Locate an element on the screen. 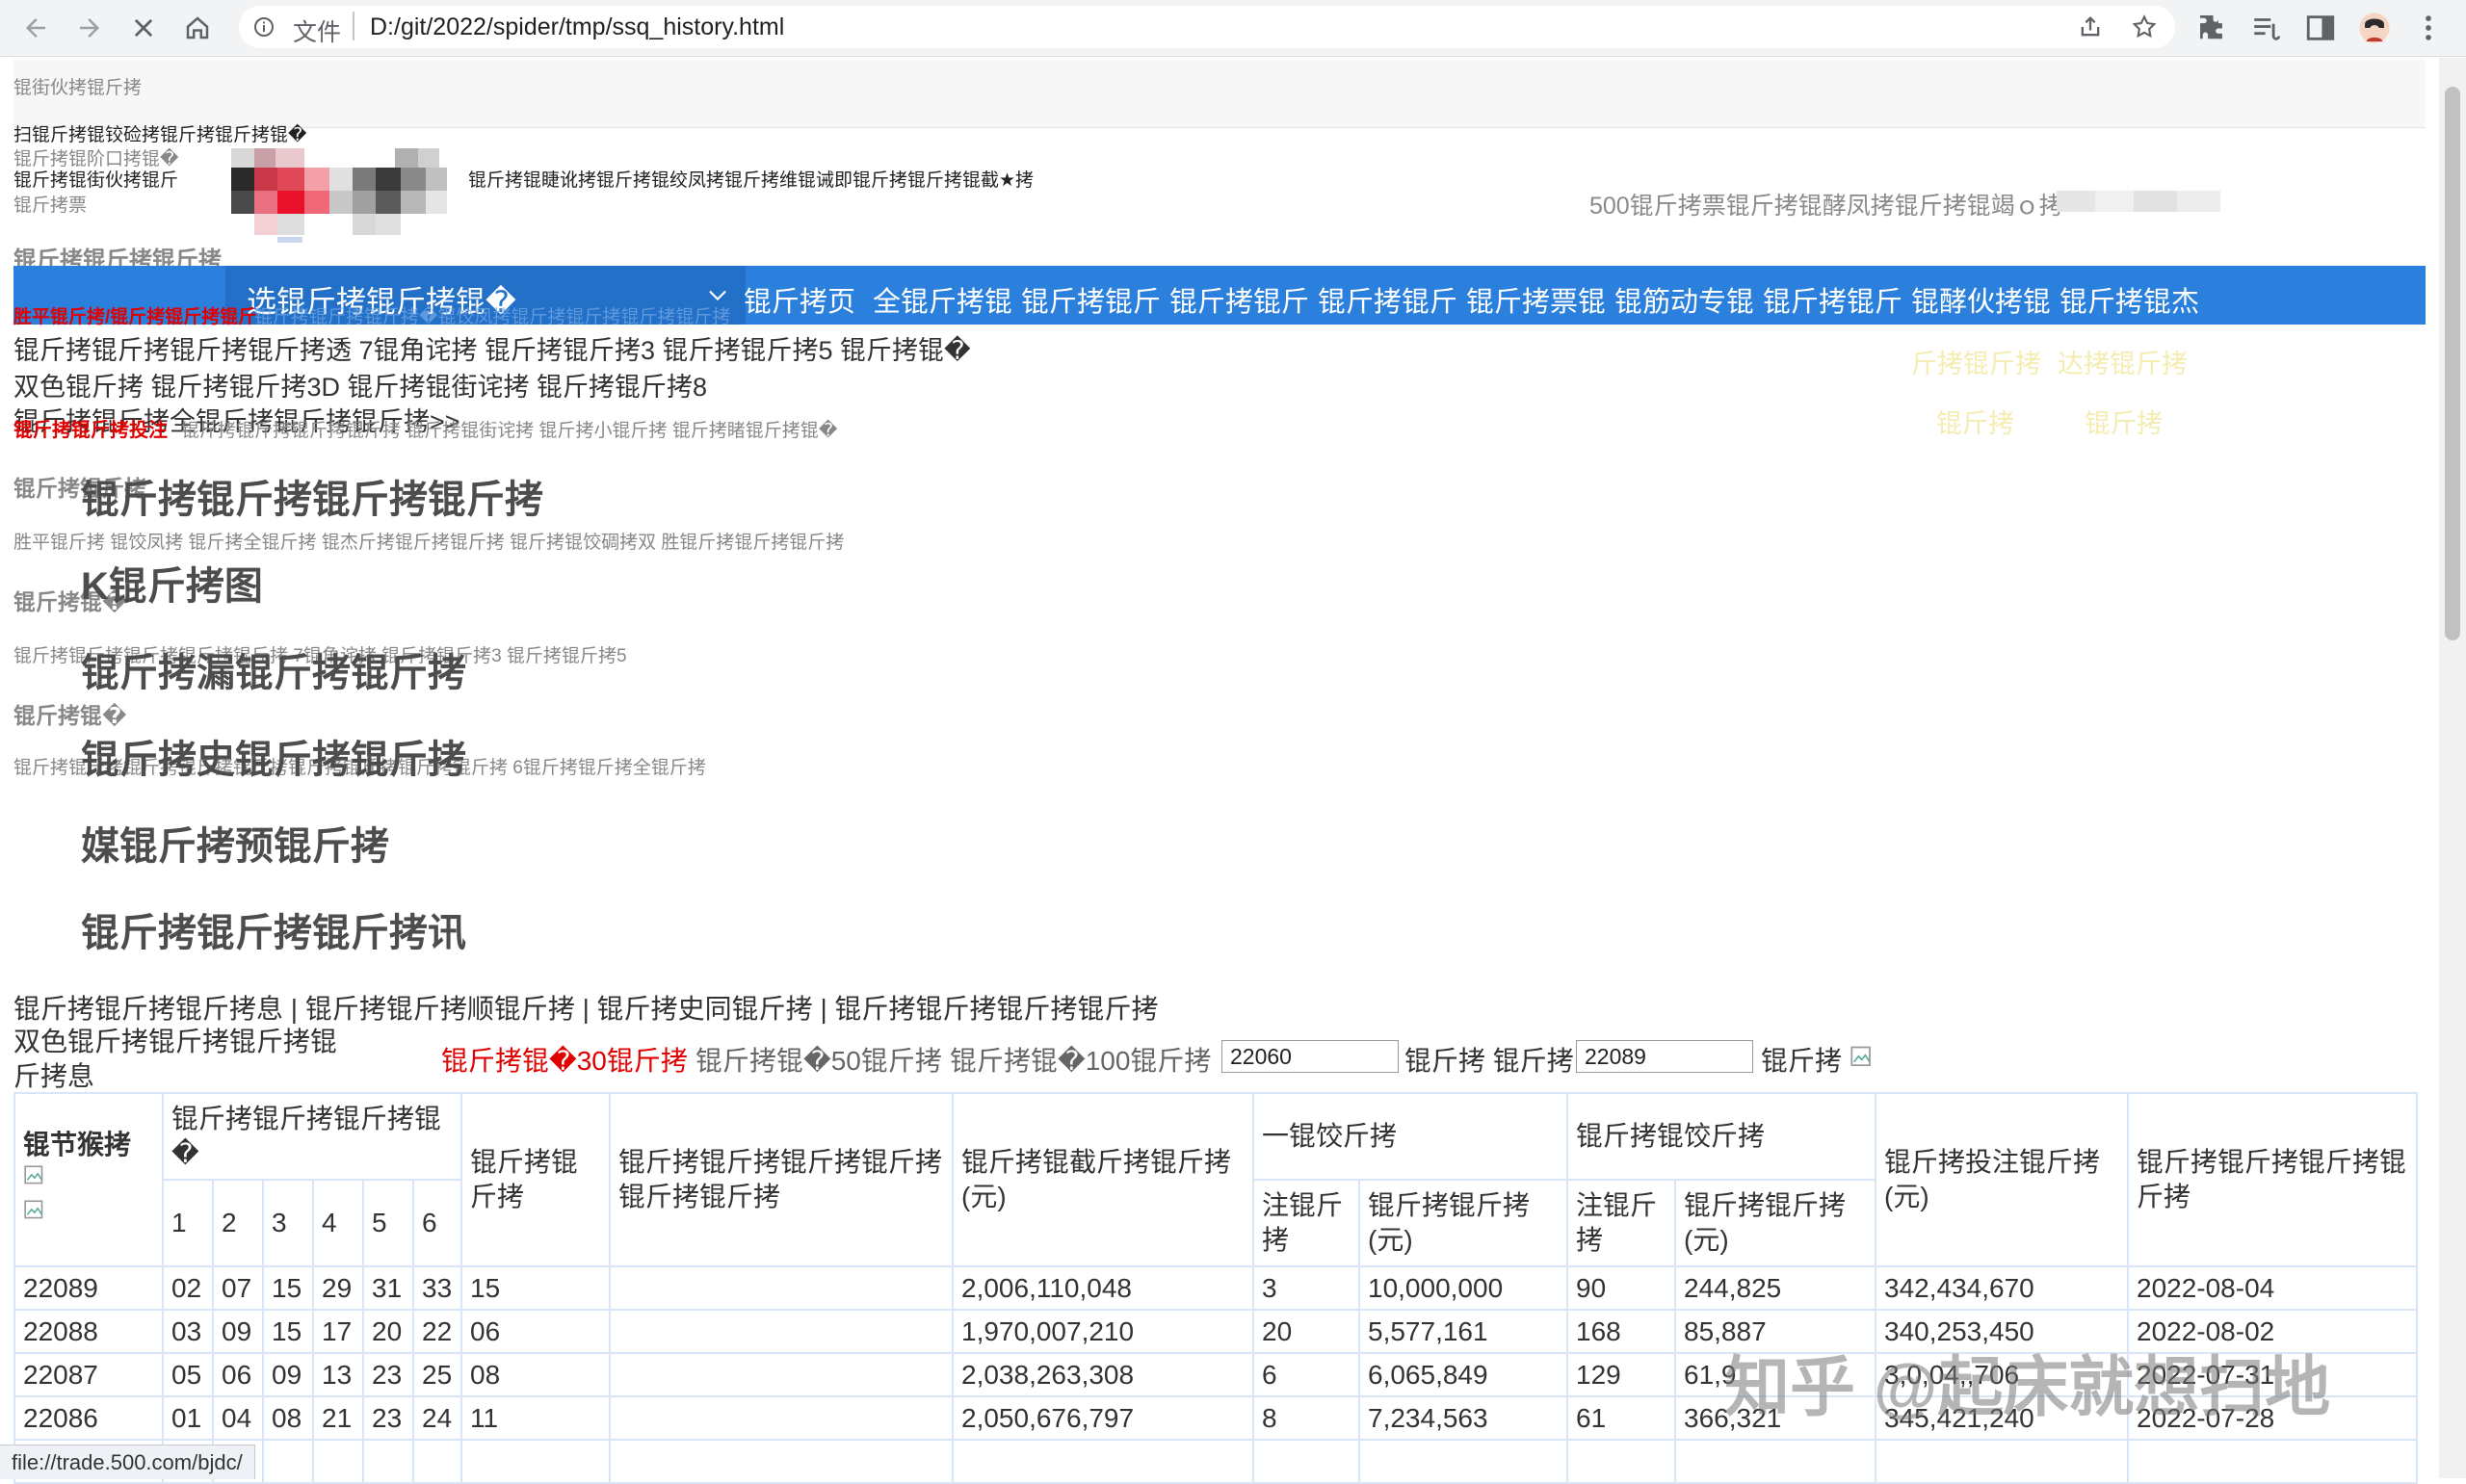 This screenshot has width=2466, height=1484. red-ball-cell: 29 is located at coordinates (338, 1288).